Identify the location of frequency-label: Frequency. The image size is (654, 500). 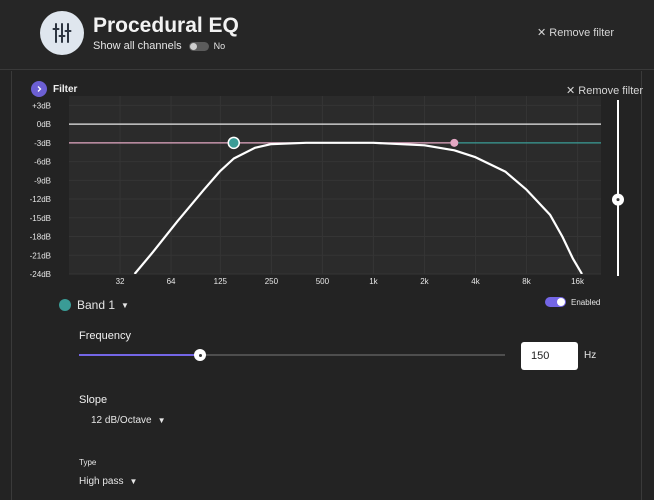
(105, 336).